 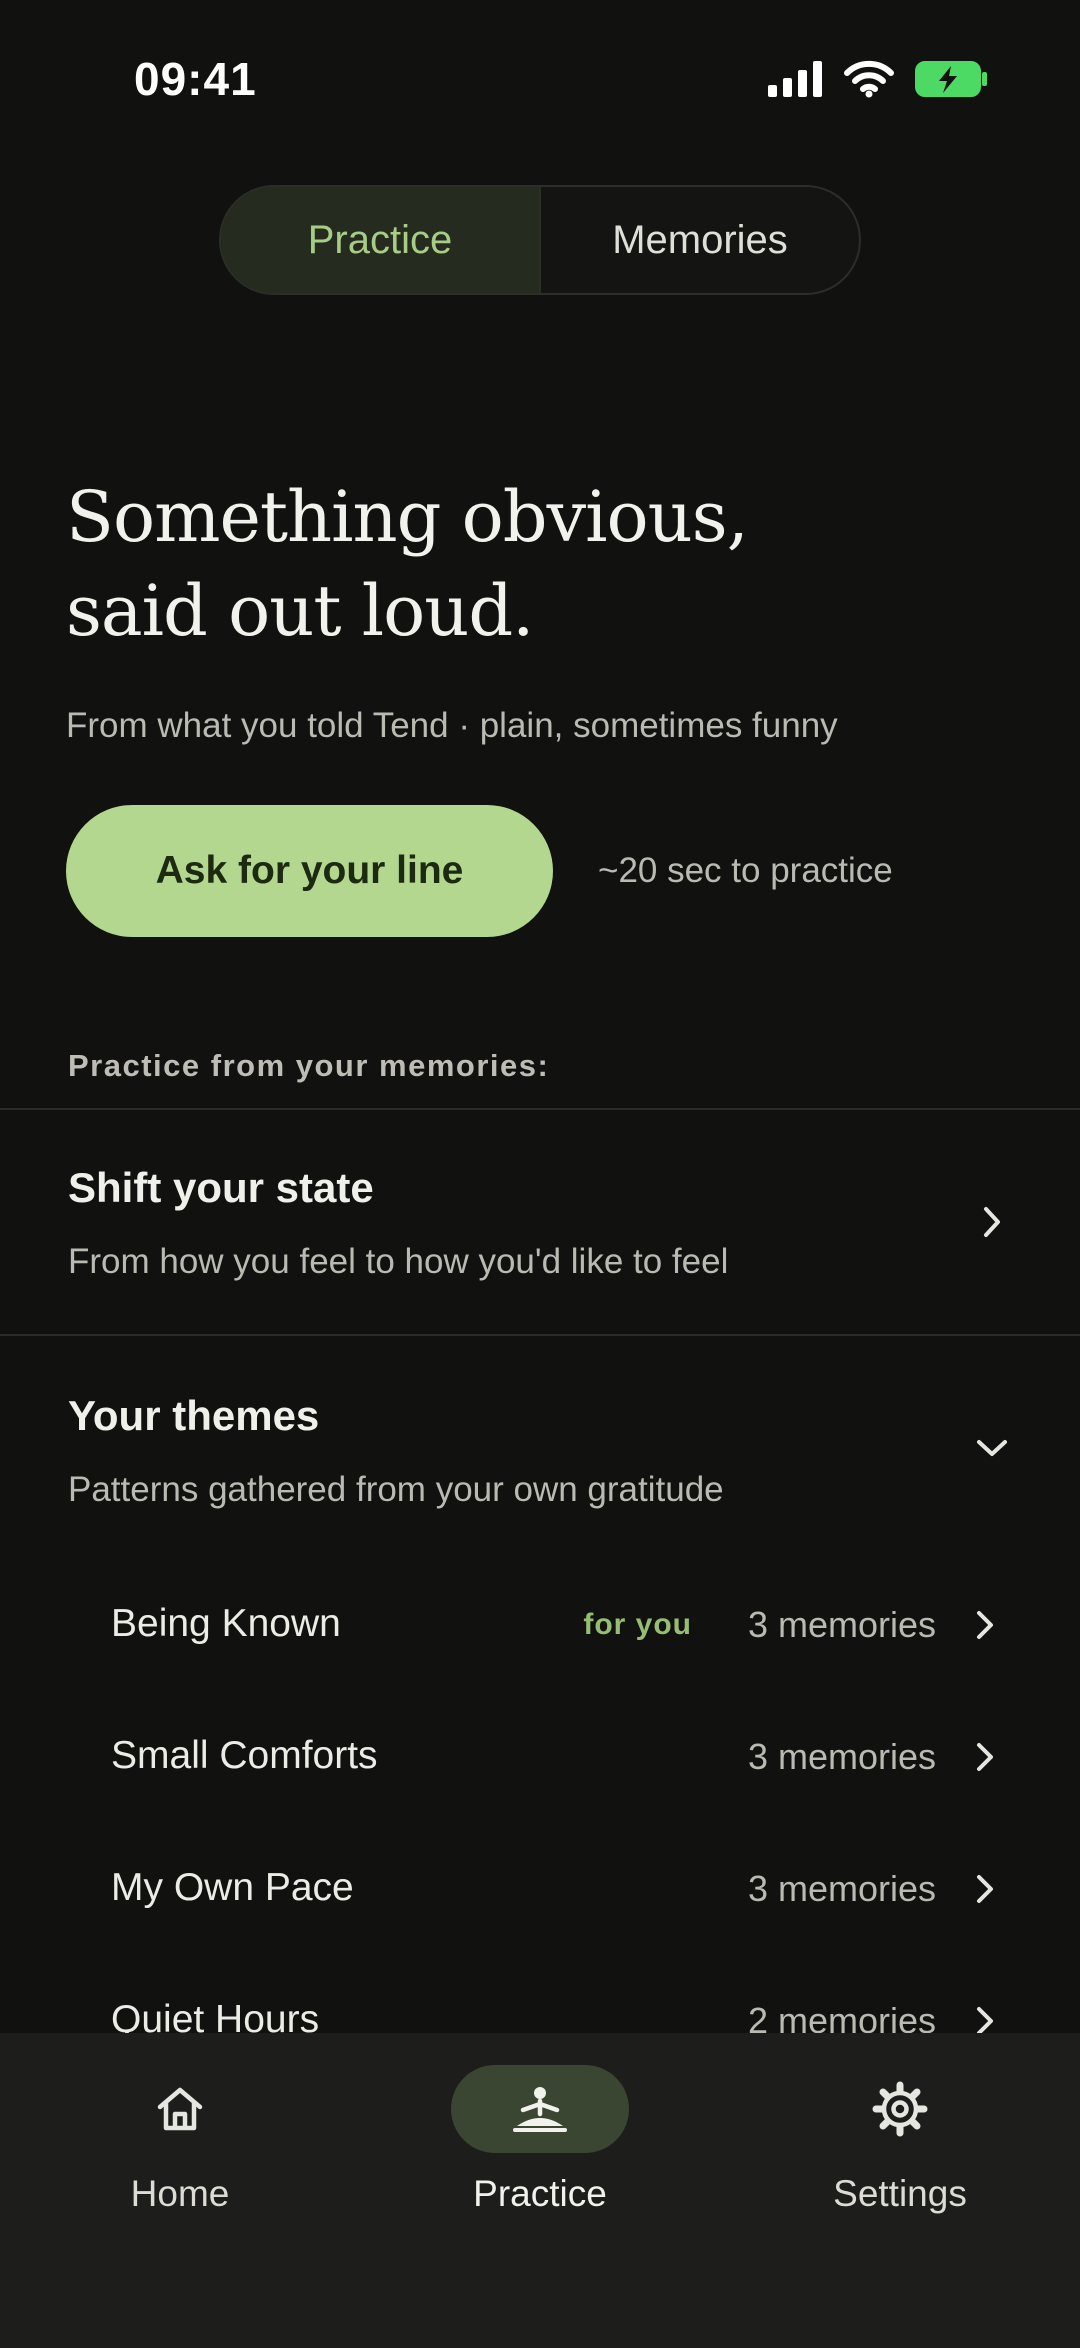 I want to click on for-you-badge: for you, so click(x=637, y=1624).